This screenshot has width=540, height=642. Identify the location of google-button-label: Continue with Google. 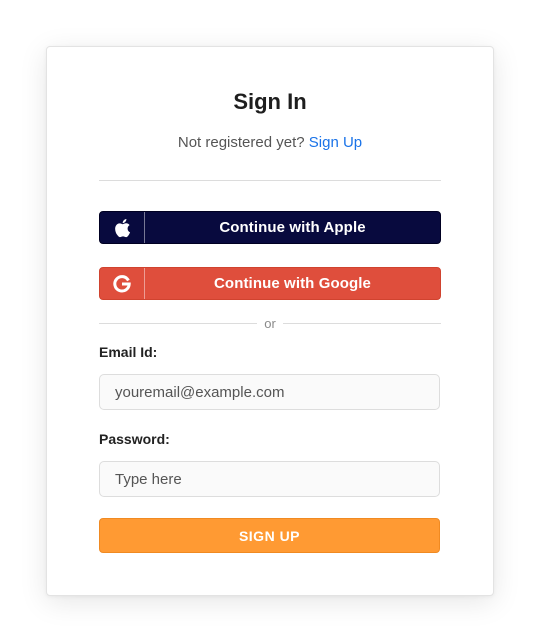
(292, 283).